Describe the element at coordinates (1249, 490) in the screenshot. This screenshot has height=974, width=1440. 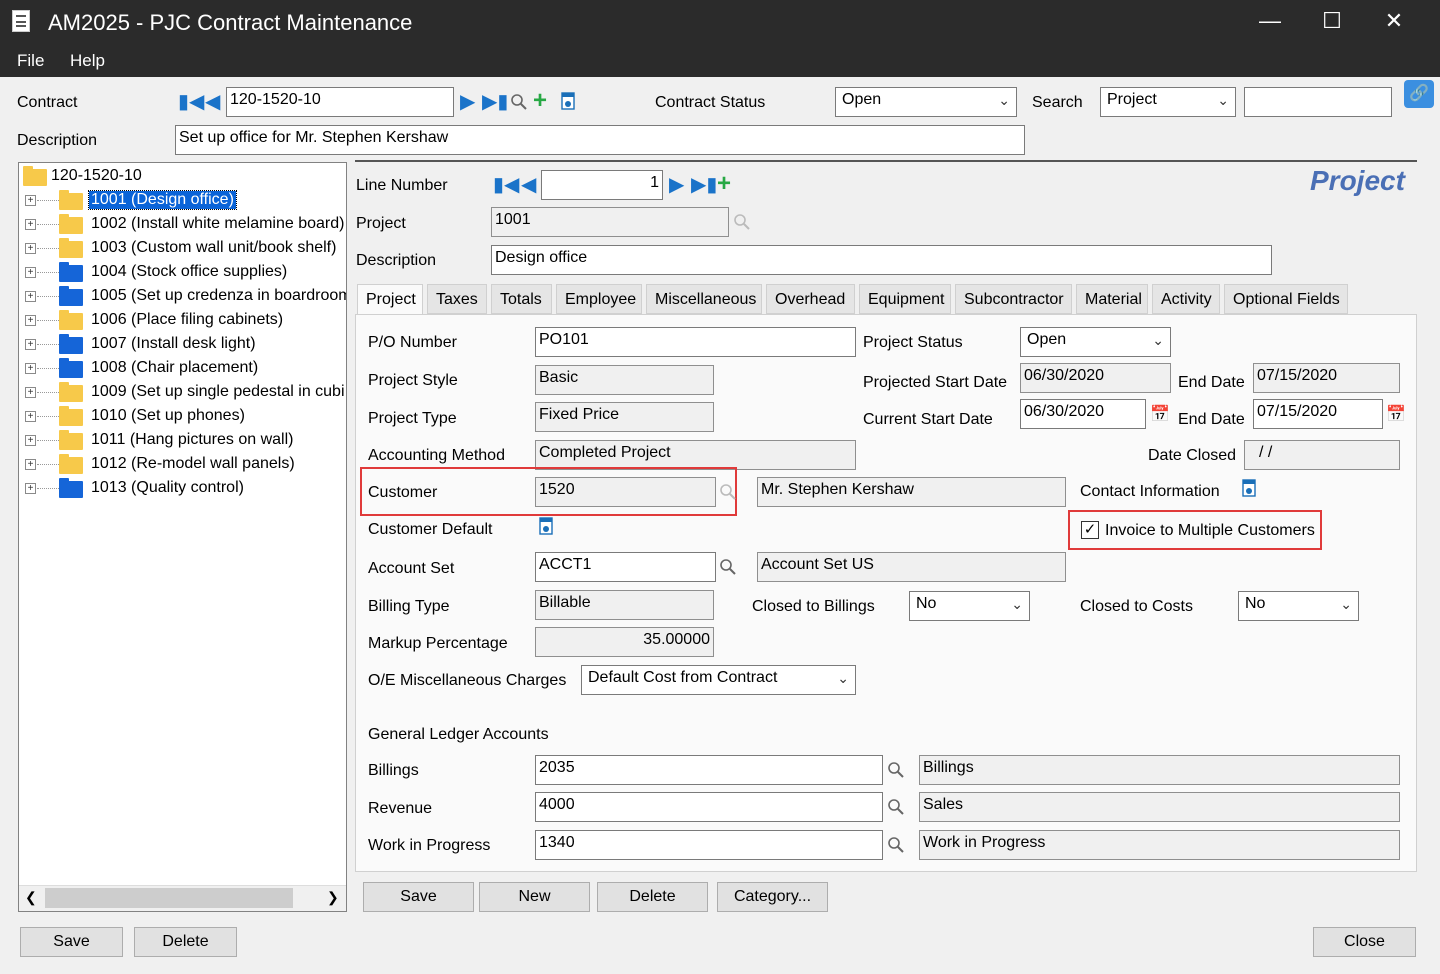
I see `contact-info-icon` at that location.